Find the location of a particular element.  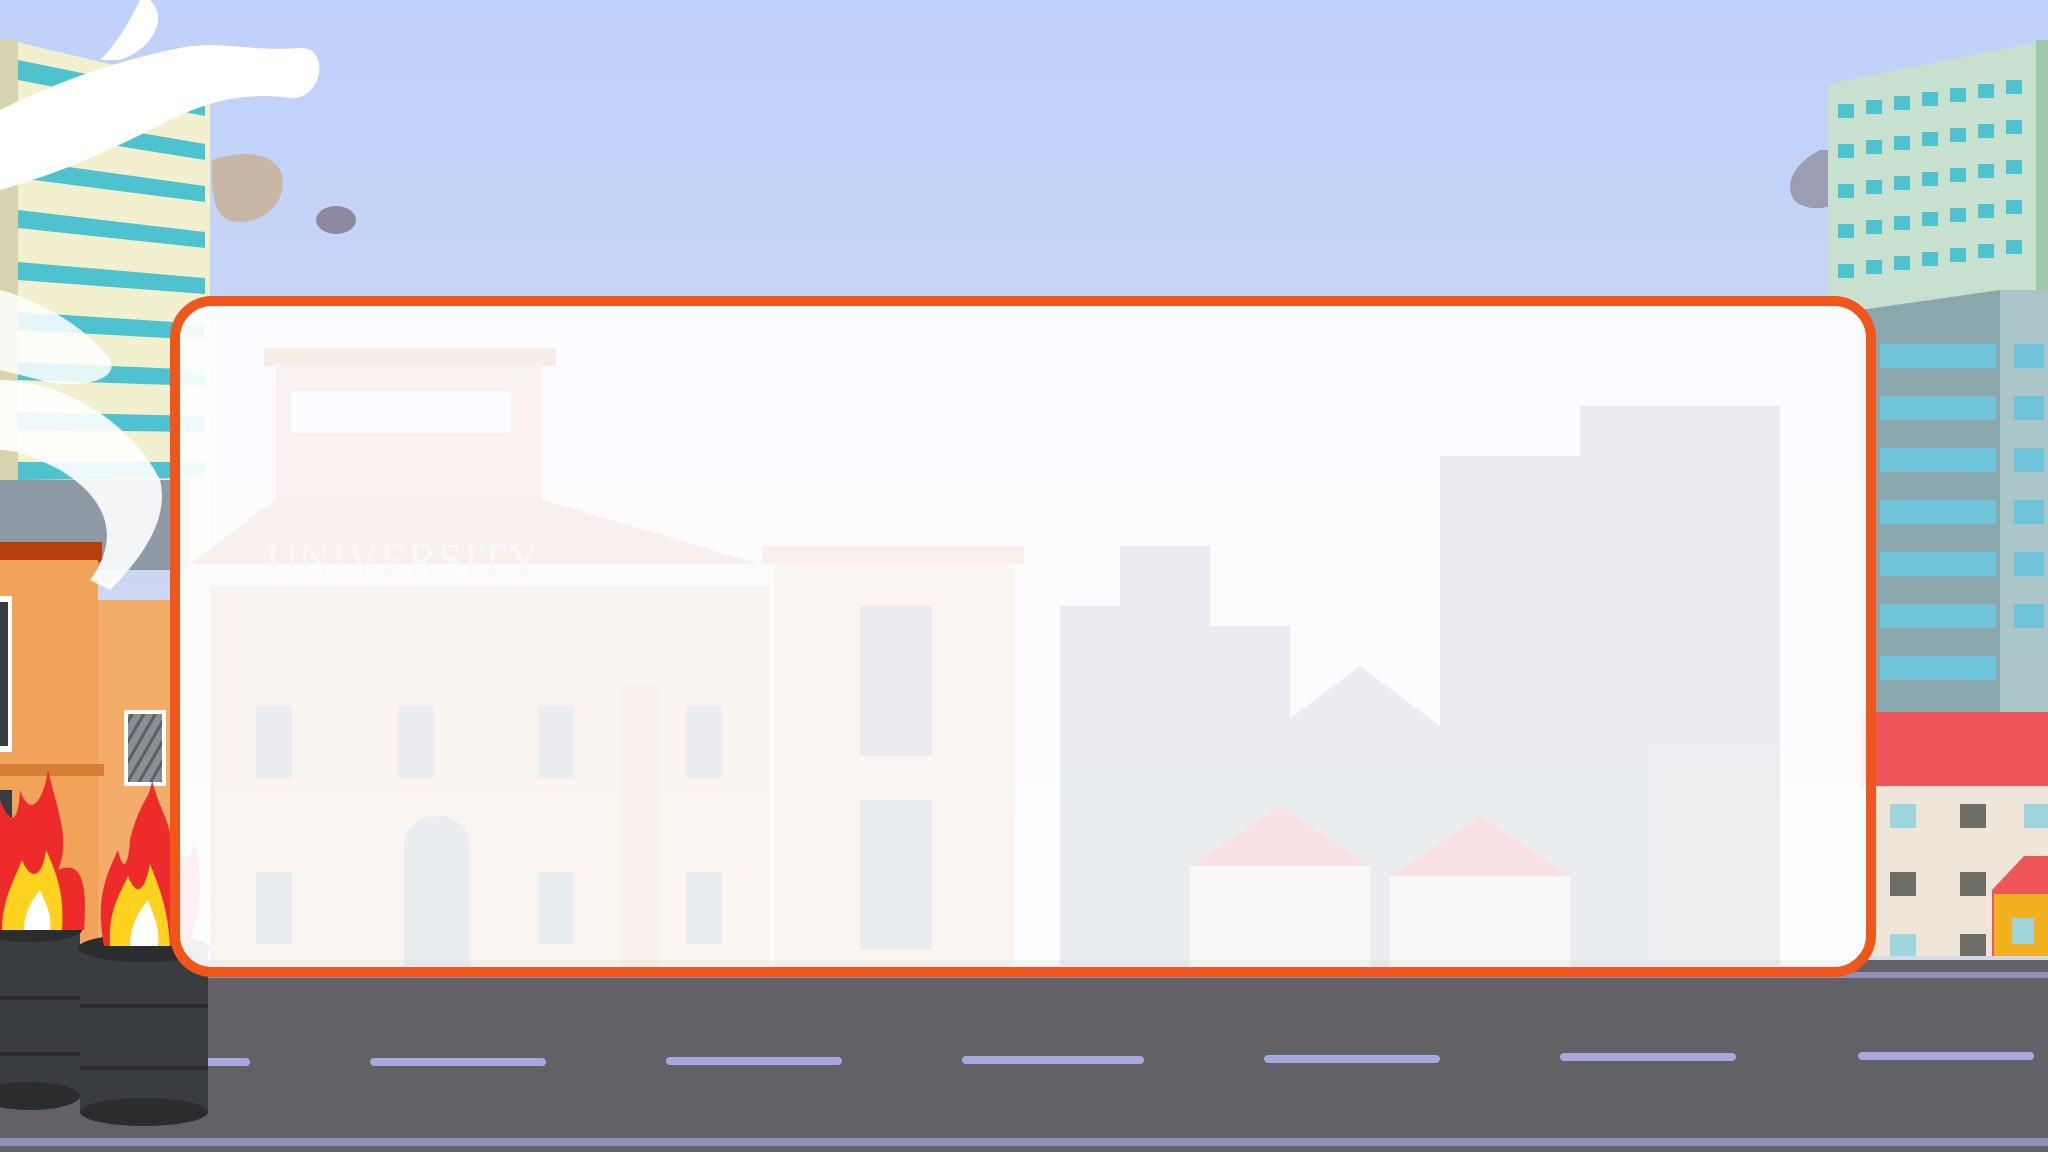

barrel-icon is located at coordinates (41, 1014).